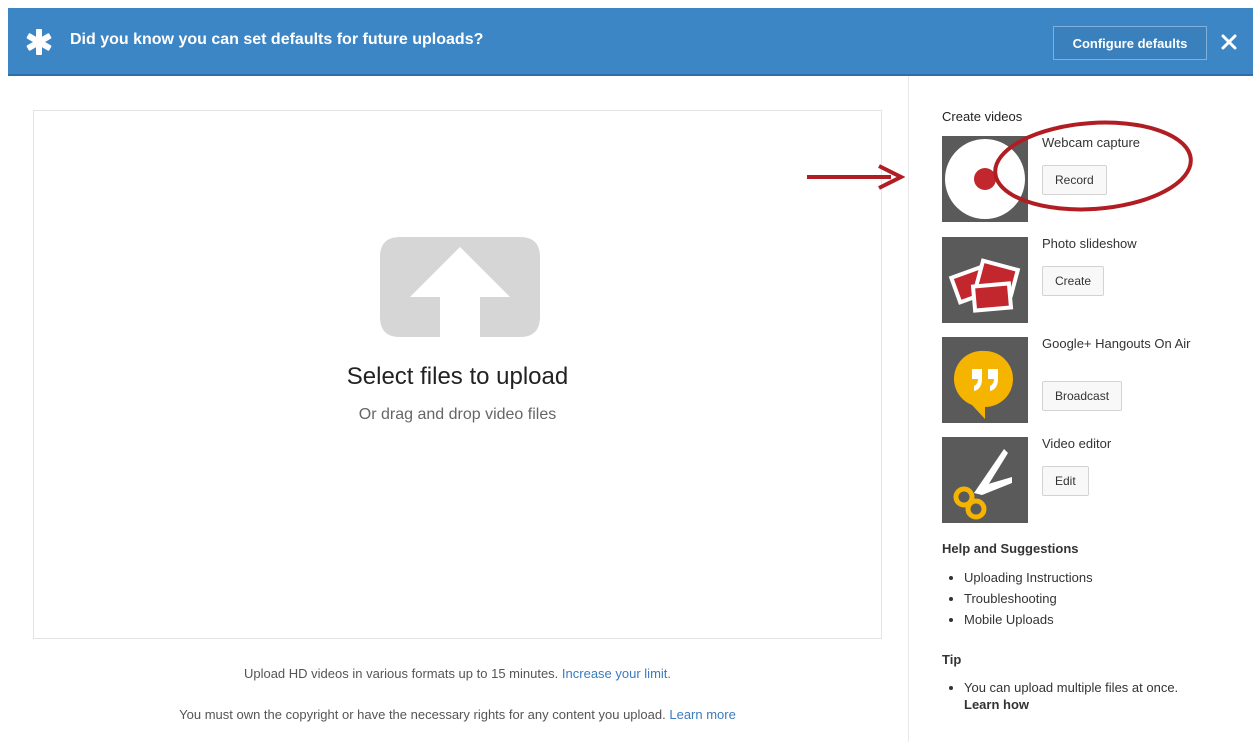  What do you see at coordinates (457, 414) in the screenshot?
I see `drag-drop-hint: Or drag and drop video files` at bounding box center [457, 414].